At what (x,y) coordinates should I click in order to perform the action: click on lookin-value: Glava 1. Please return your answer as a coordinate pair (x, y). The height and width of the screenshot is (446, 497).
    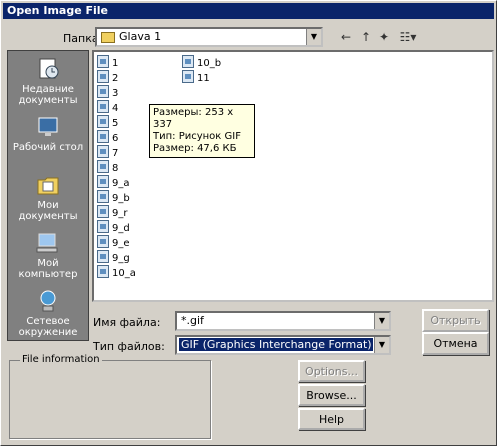
    Looking at the image, I should click on (140, 36).